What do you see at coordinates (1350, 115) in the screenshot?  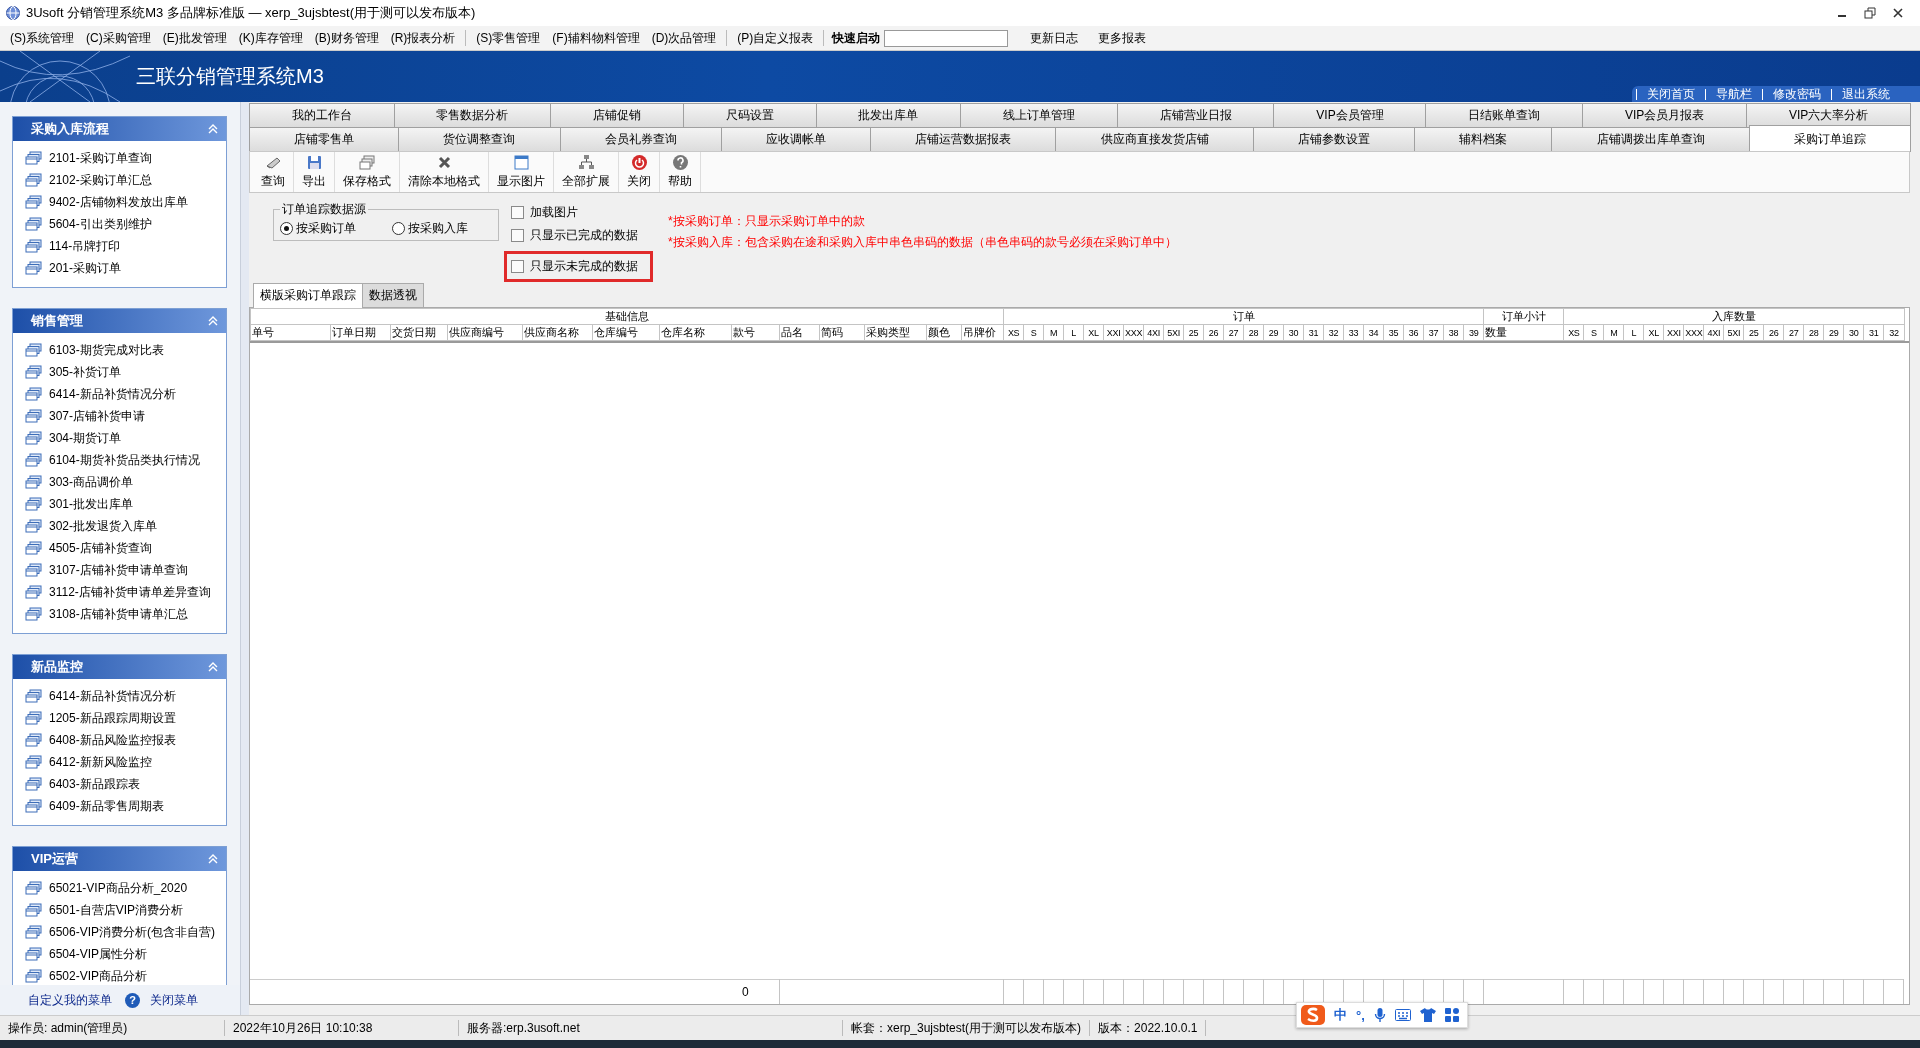 I see `tab: VIP会员管理` at bounding box center [1350, 115].